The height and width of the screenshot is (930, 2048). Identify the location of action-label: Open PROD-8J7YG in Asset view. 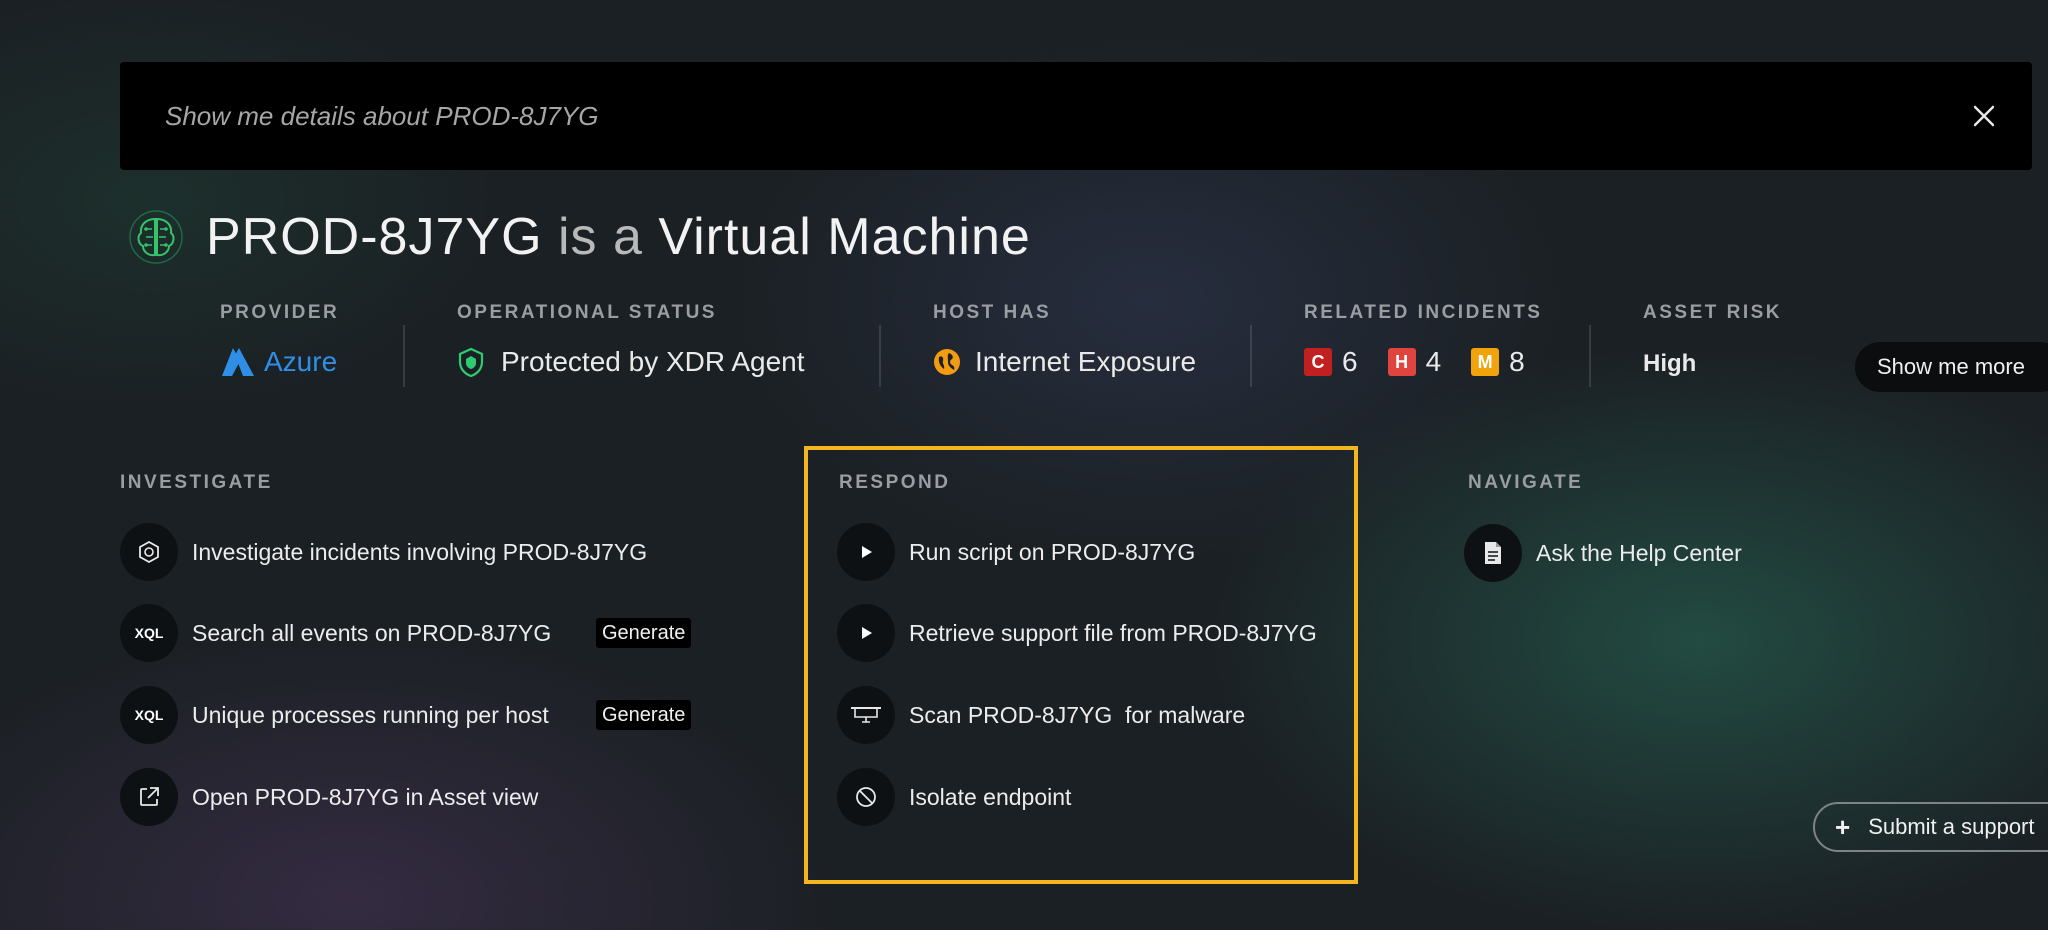
(365, 796).